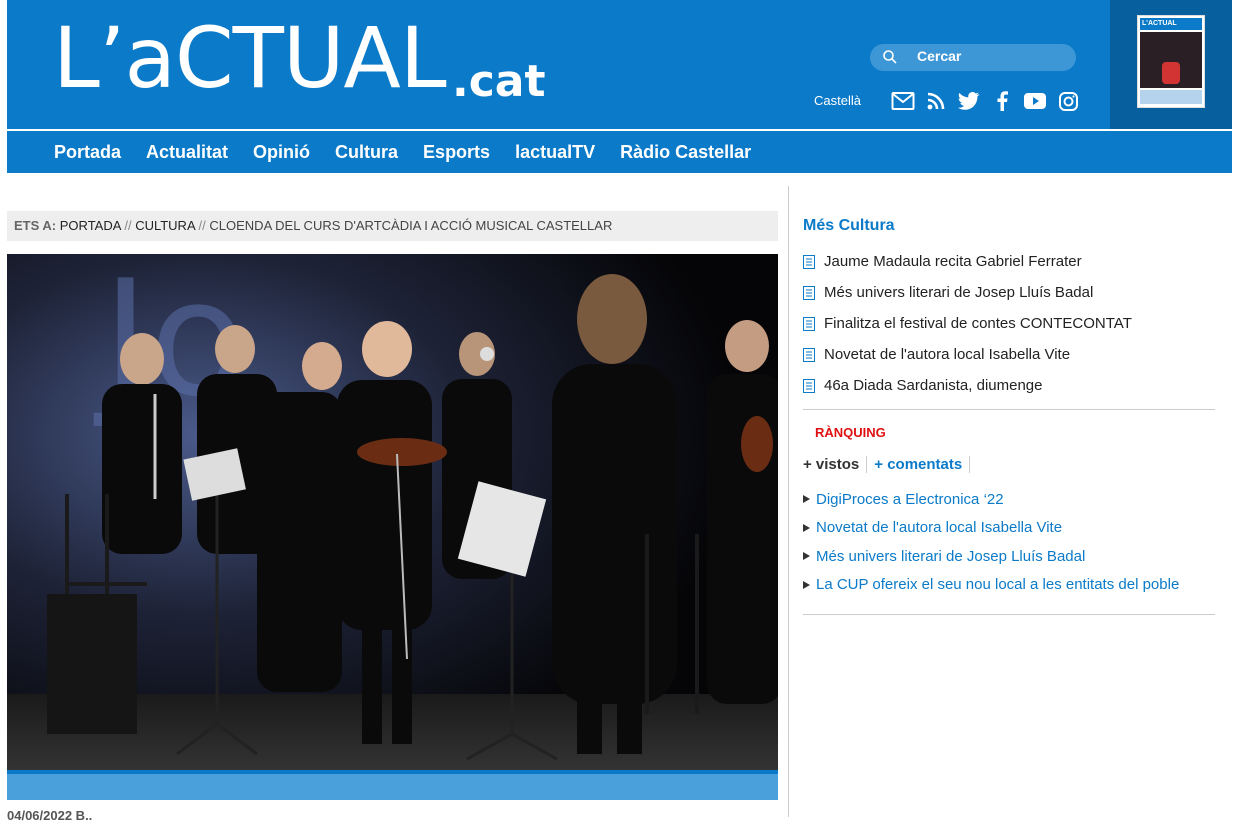 Image resolution: width=1236 pixels, height=823 pixels. What do you see at coordinates (1035, 101) in the screenshot?
I see `youtube-icon` at bounding box center [1035, 101].